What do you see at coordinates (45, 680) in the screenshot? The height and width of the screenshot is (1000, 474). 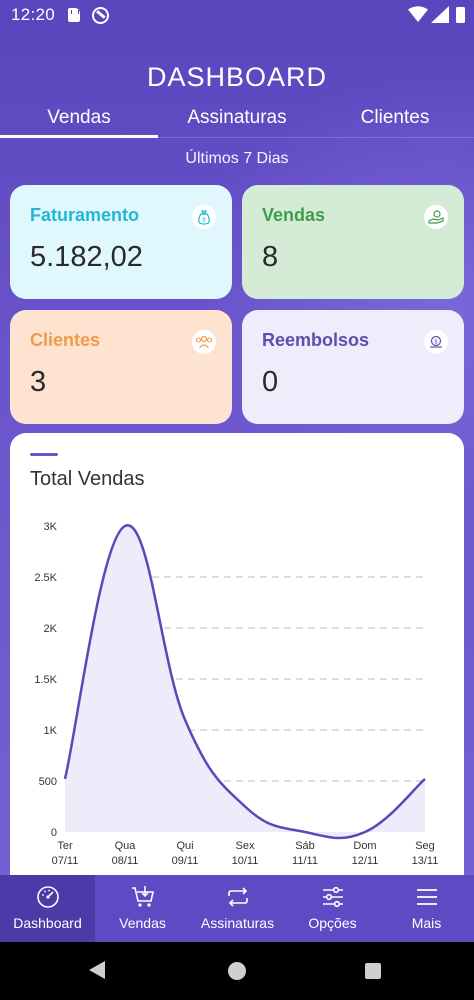 I see `y-tick-label: 1.5K` at bounding box center [45, 680].